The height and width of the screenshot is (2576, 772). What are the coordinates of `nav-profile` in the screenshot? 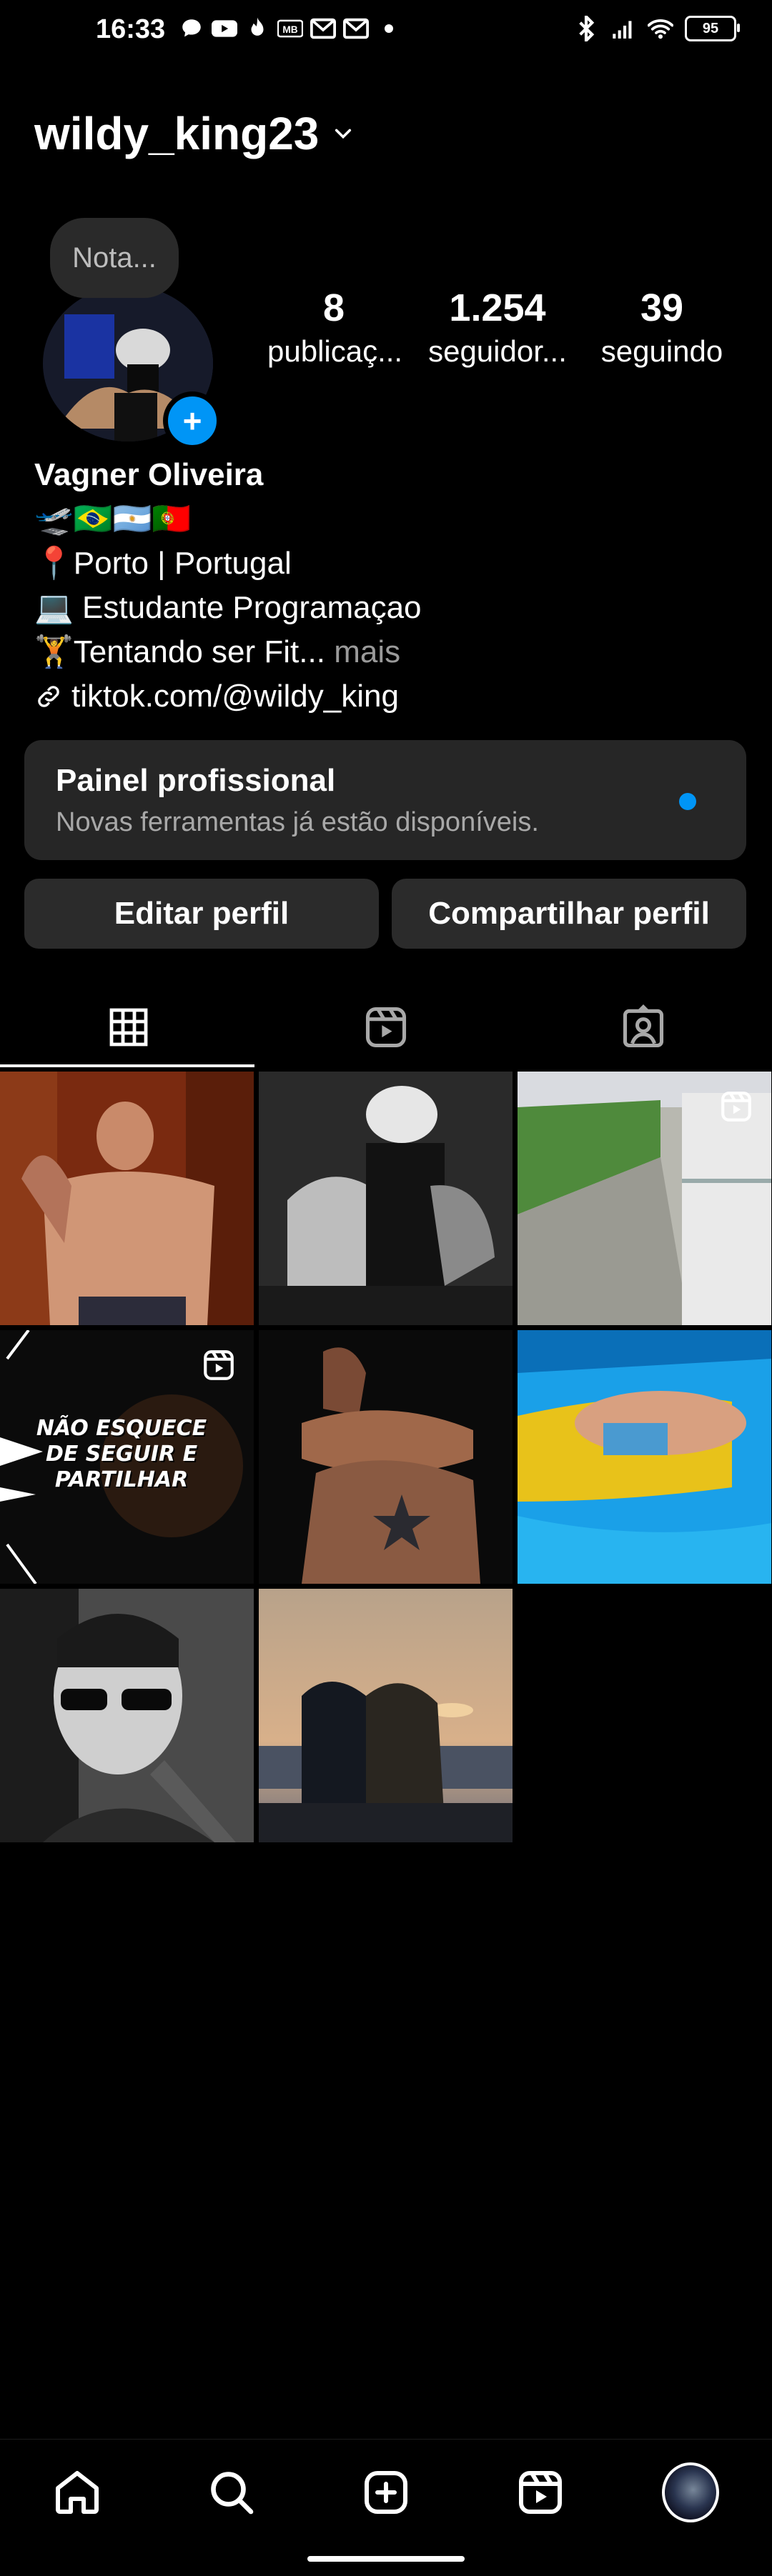 It's located at (690, 2492).